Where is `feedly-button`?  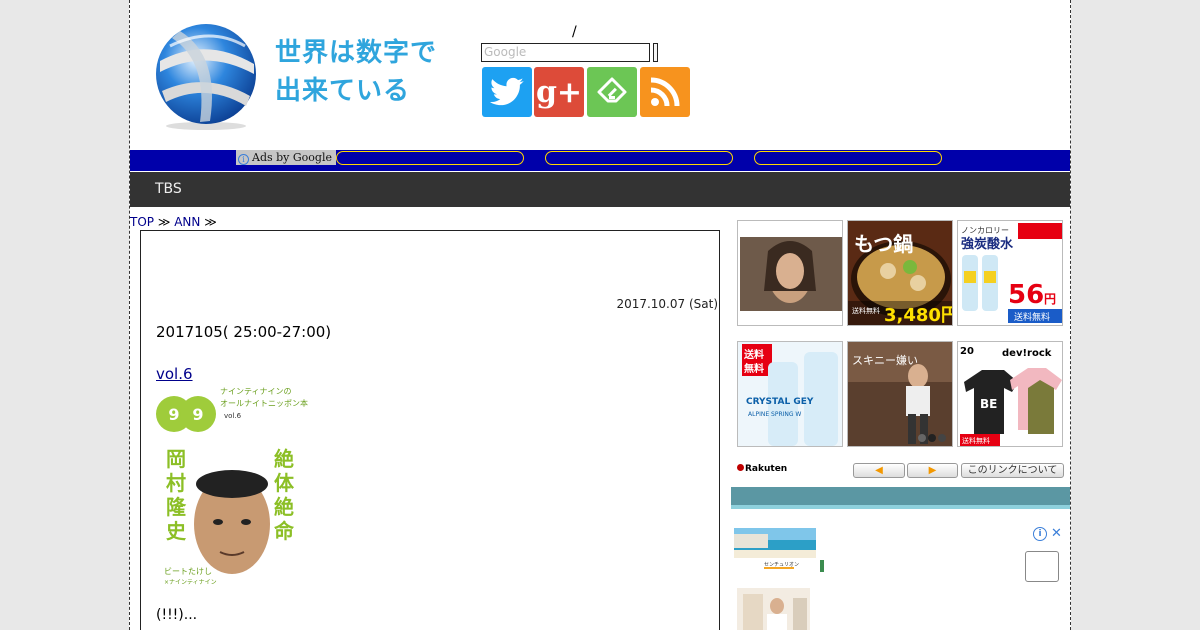 feedly-button is located at coordinates (612, 92).